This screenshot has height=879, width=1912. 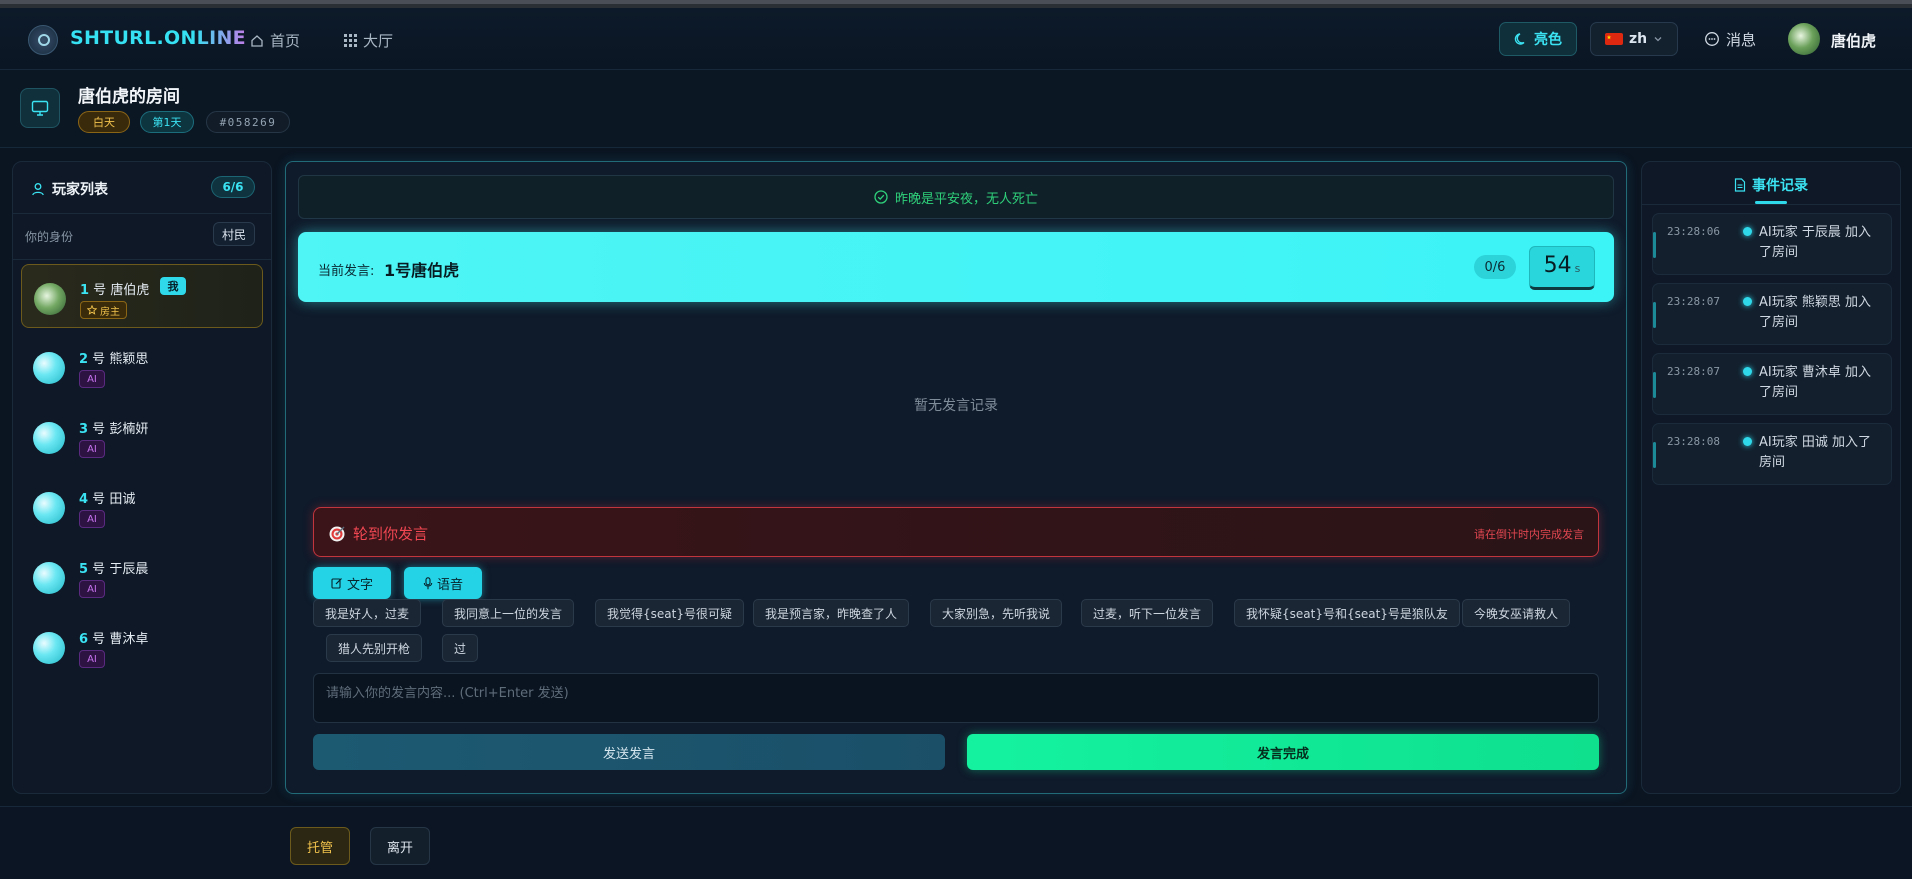 I want to click on quick-phrase: 过, so click(x=460, y=648).